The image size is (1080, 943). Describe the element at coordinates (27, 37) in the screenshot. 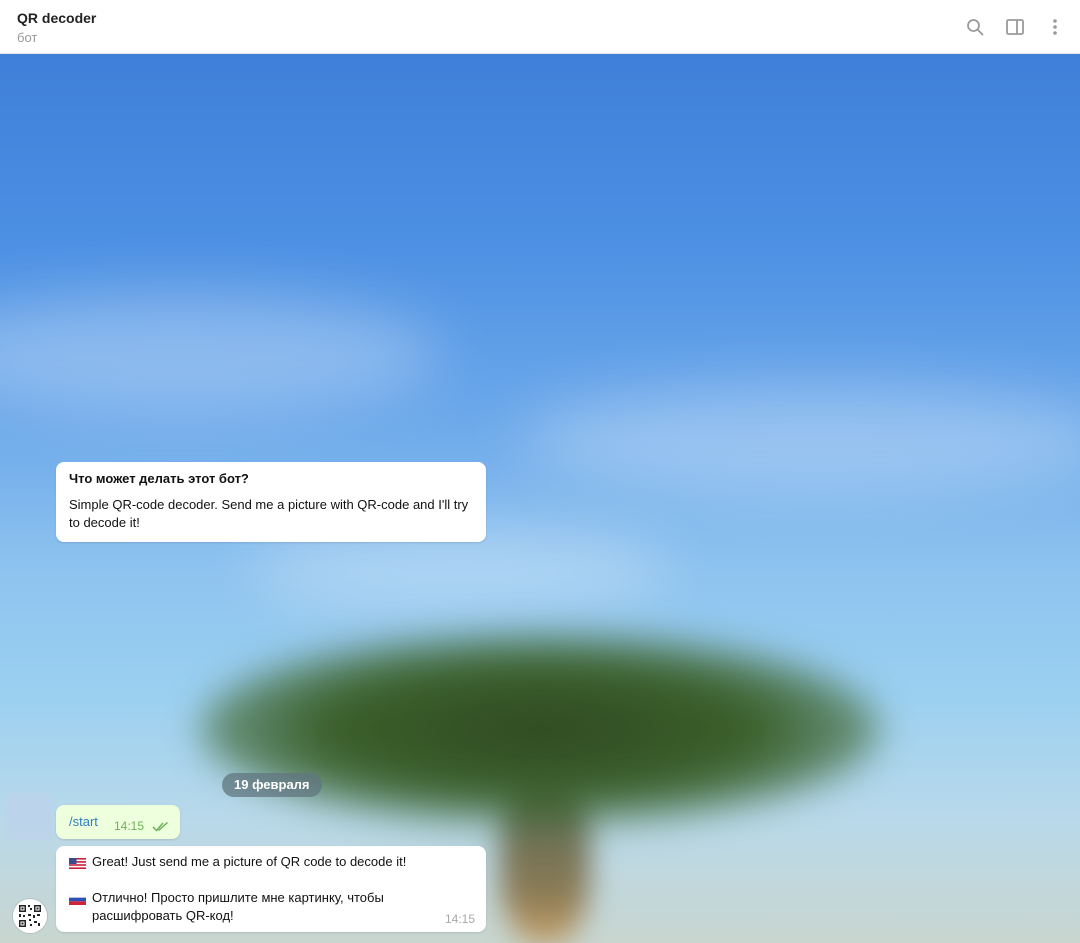

I see `chat-subtitle: бот` at that location.